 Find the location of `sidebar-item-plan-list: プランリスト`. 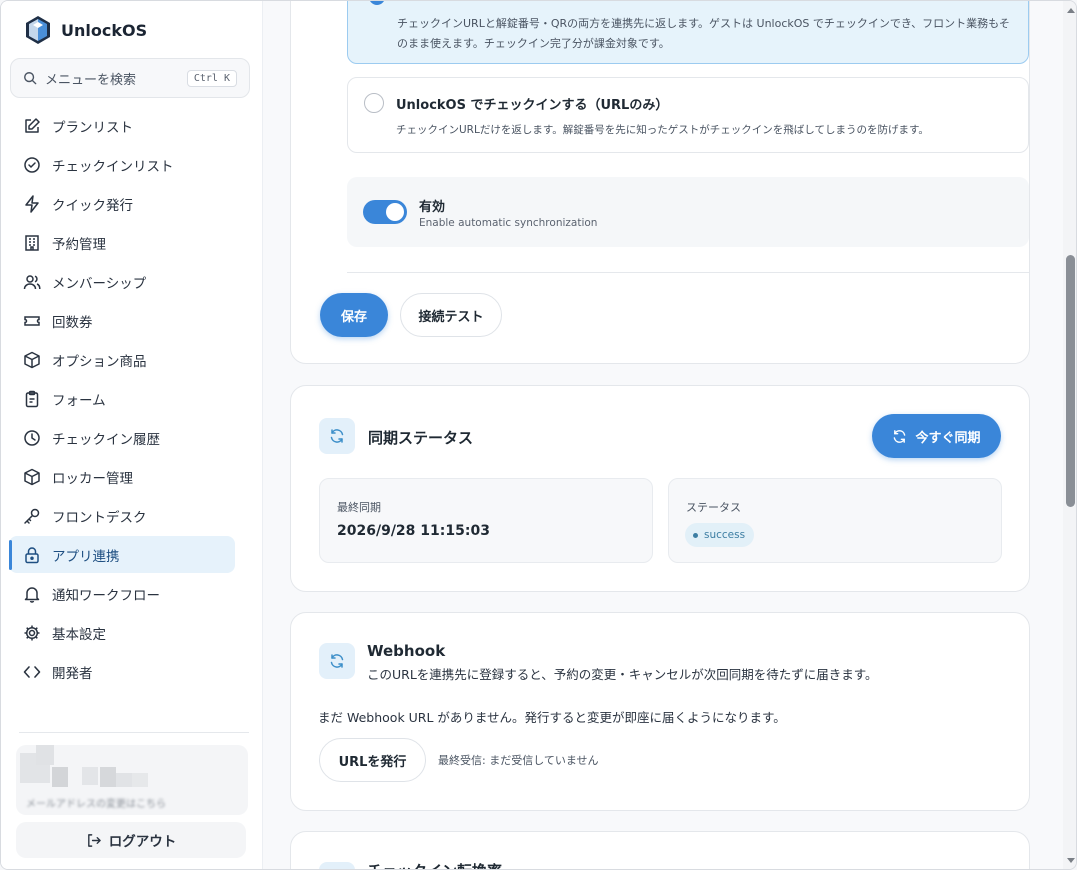

sidebar-item-plan-list: プランリスト is located at coordinates (122, 125).